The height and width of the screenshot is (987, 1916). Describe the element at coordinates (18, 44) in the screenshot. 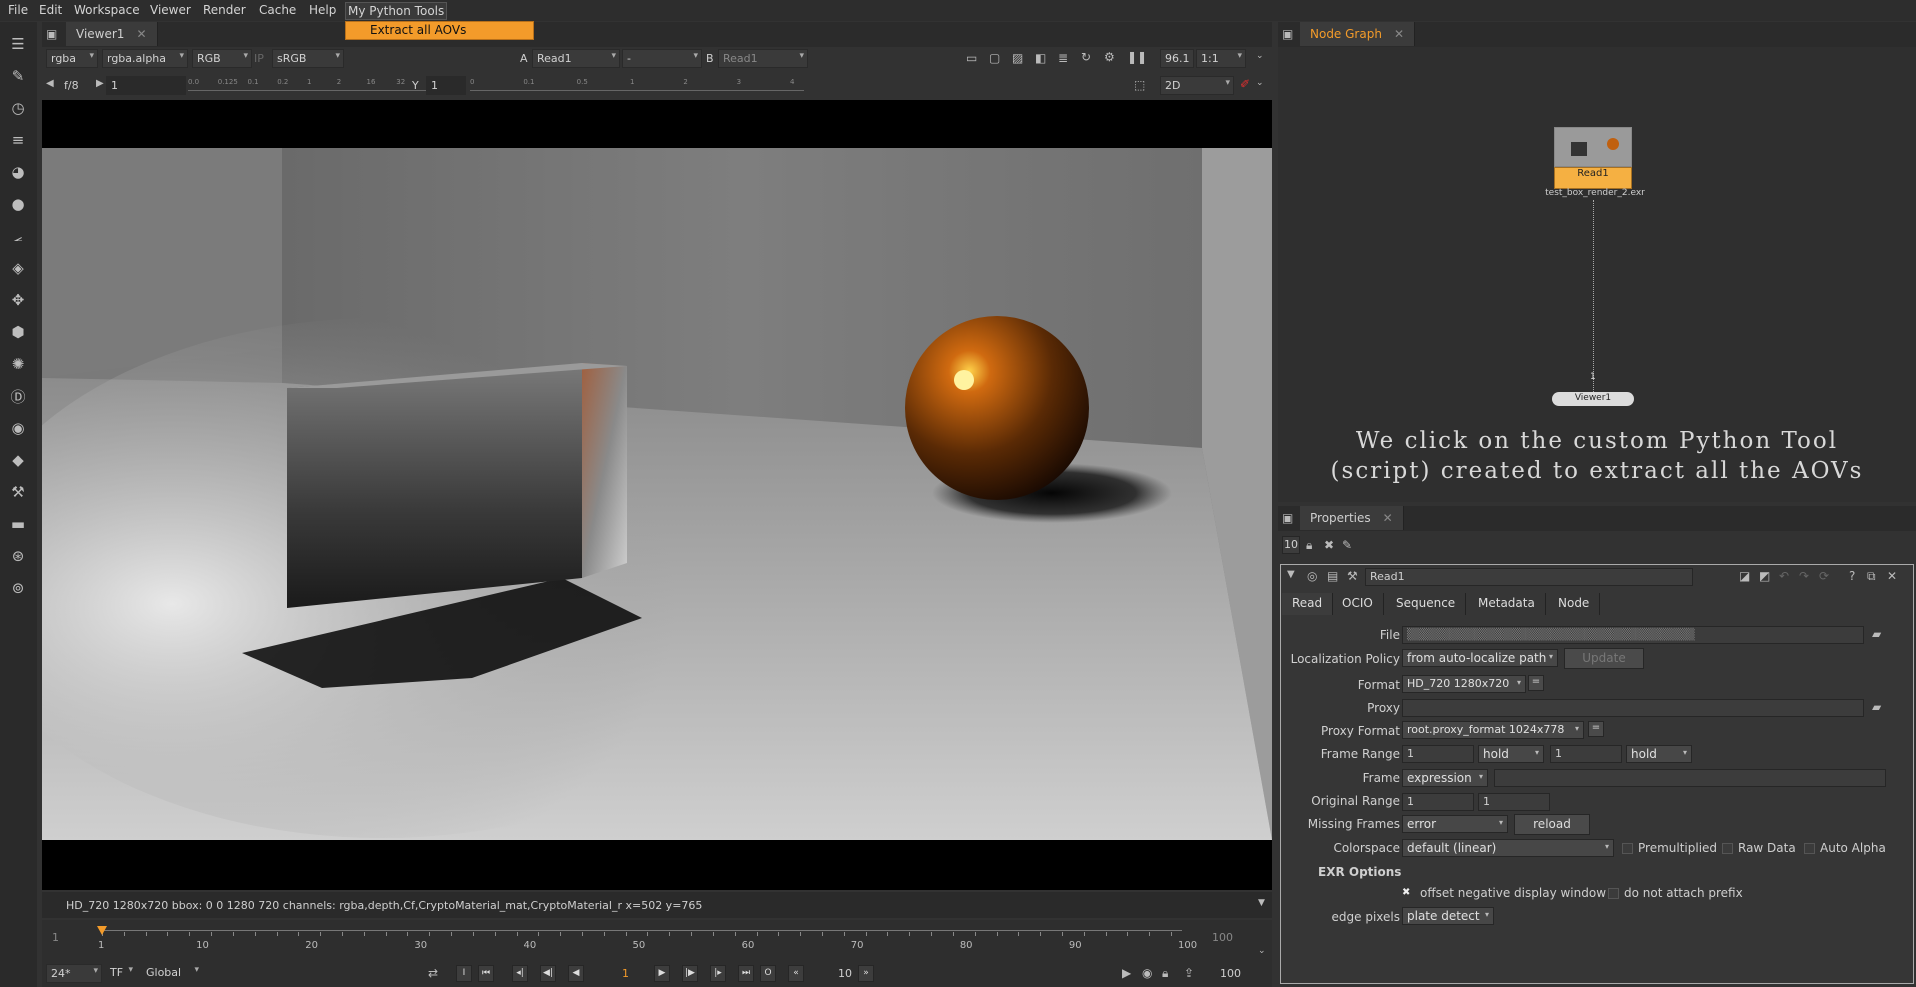

I see `image-icon: ☰` at that location.